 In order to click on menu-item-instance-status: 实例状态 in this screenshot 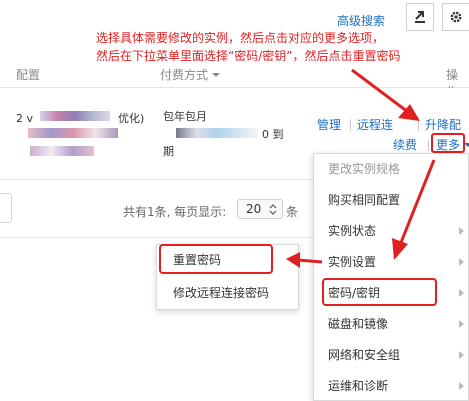, I will do `click(391, 231)`.